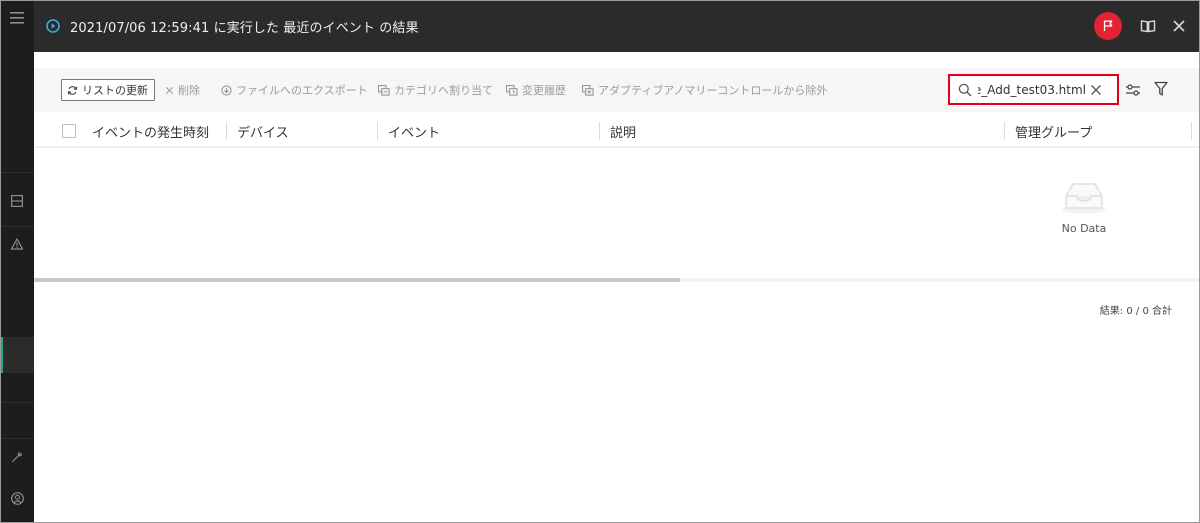  Describe the element at coordinates (623, 131) in the screenshot. I see `column-header-description: 説明` at that location.